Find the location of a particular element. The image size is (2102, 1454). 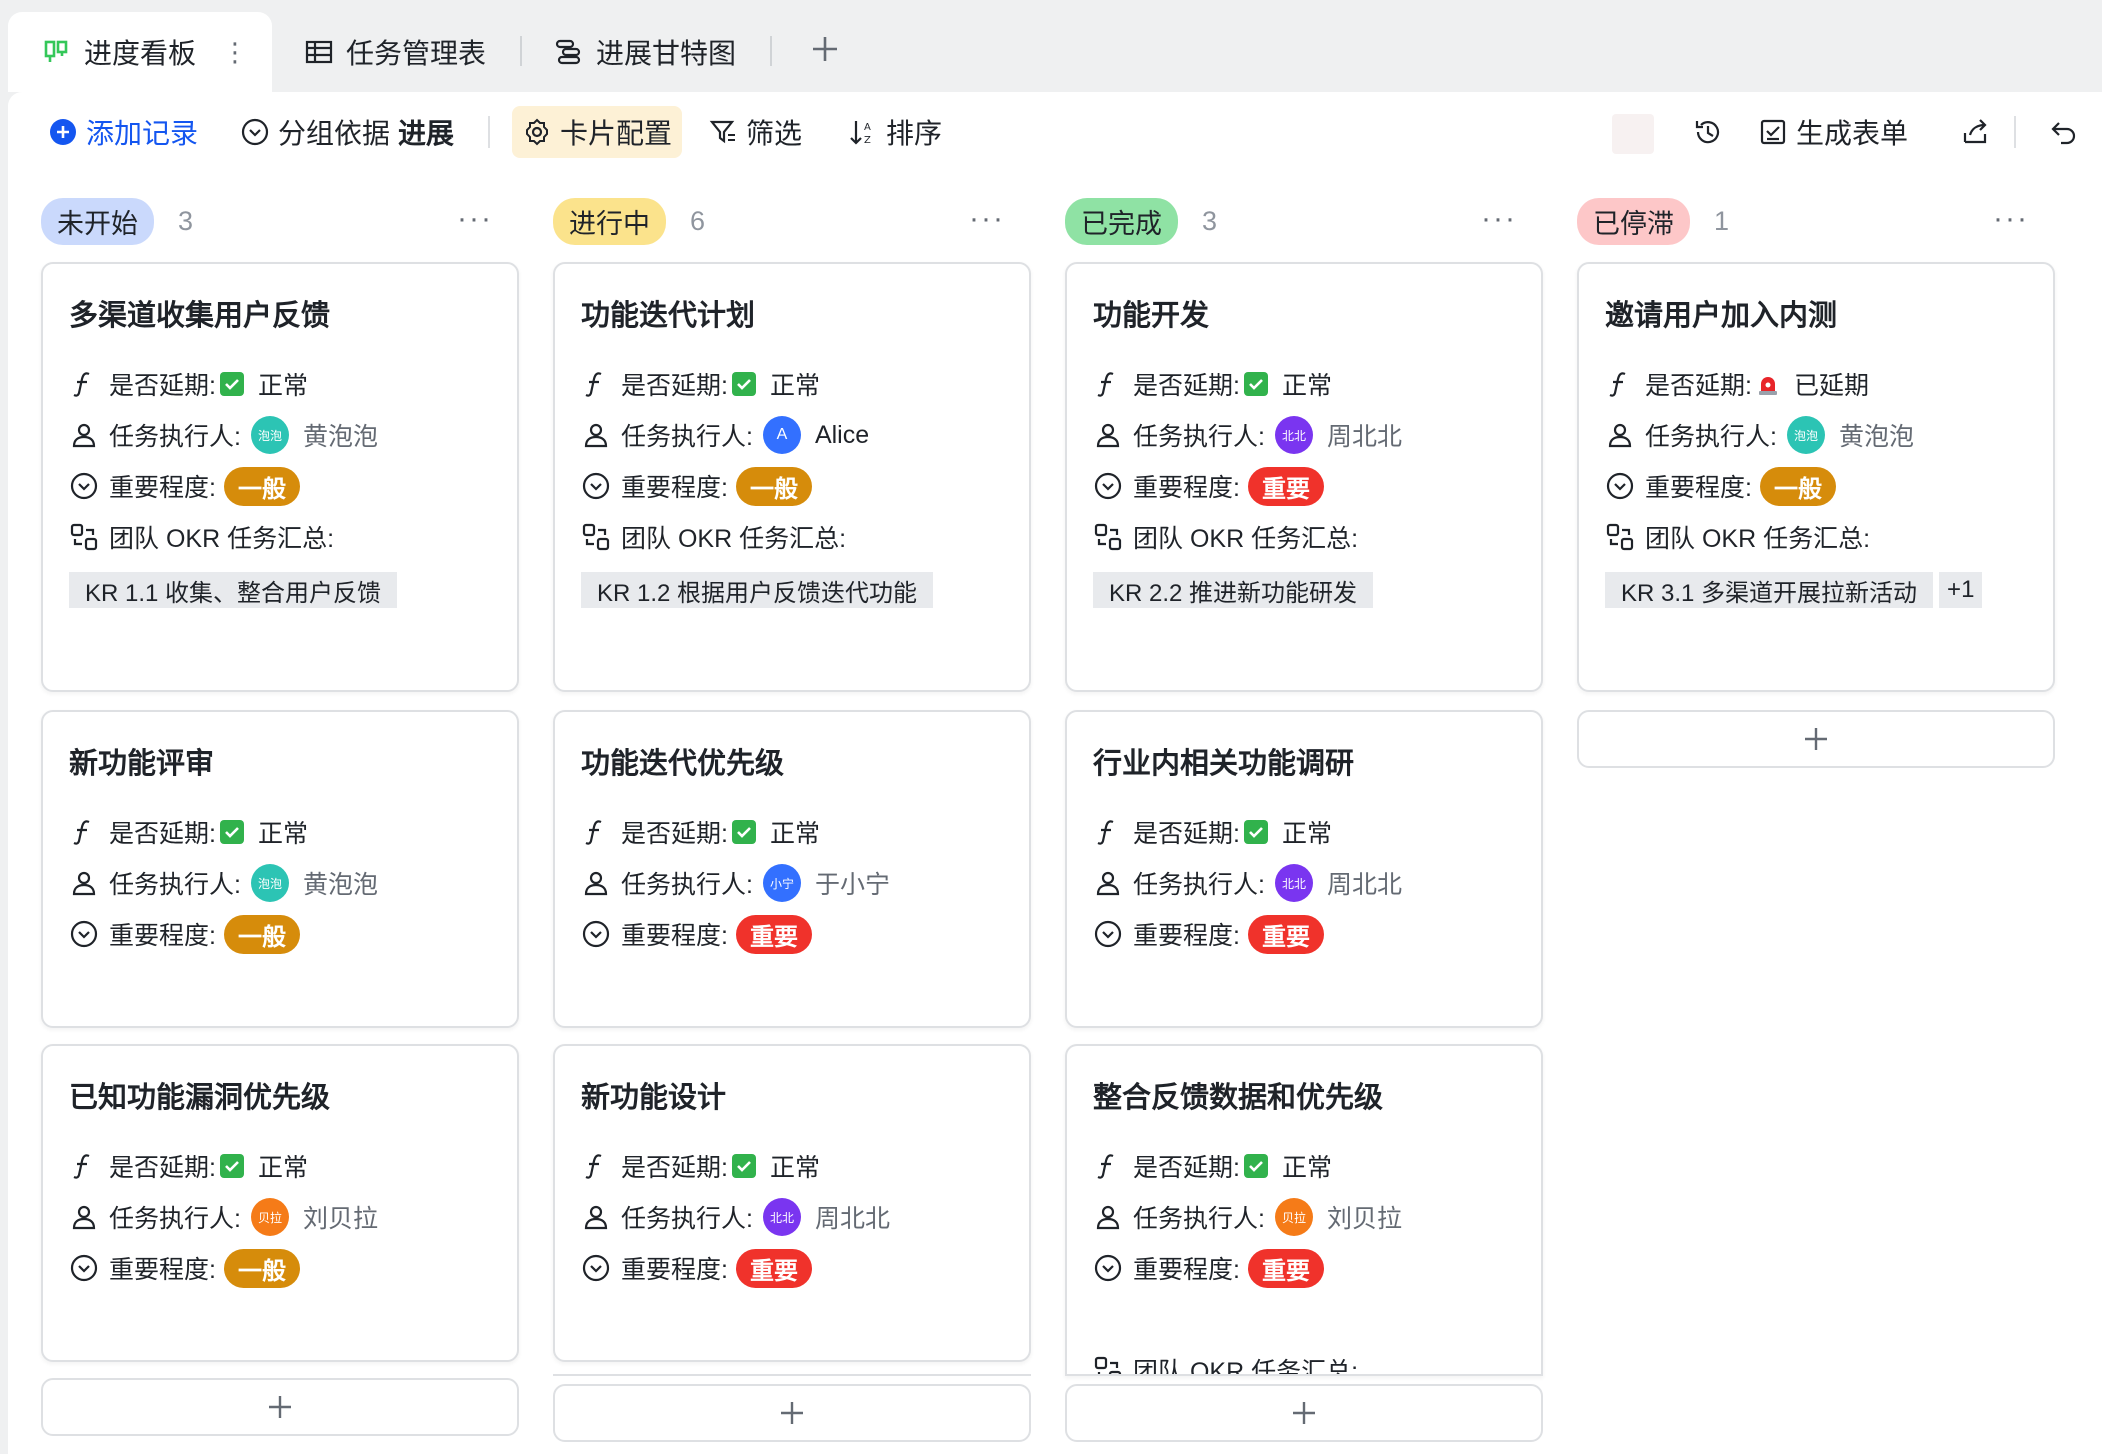

tab-table: 任务管理表 is located at coordinates (409, 52).